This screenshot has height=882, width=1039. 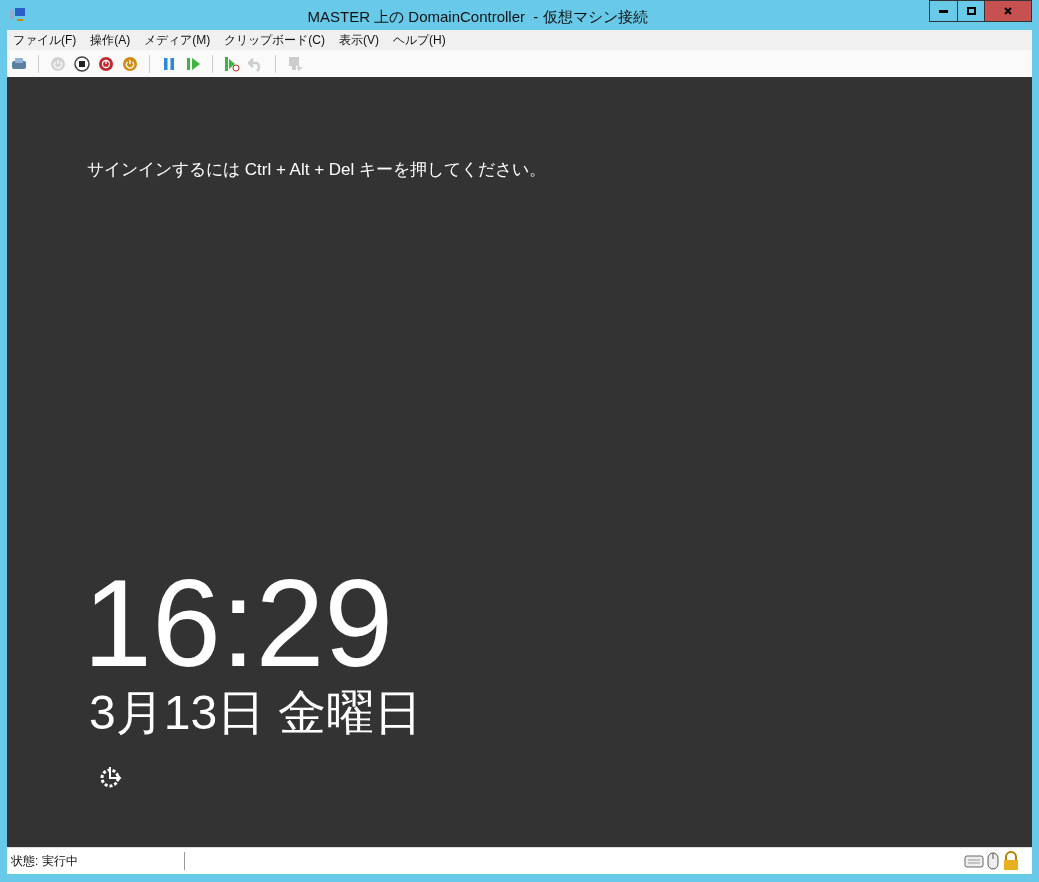 I want to click on menu-item: クリップボード(C), so click(x=274, y=40).